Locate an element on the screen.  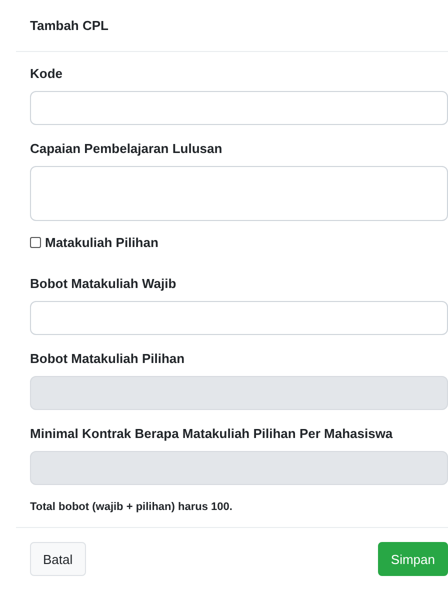
checkbox is located at coordinates (35, 242).